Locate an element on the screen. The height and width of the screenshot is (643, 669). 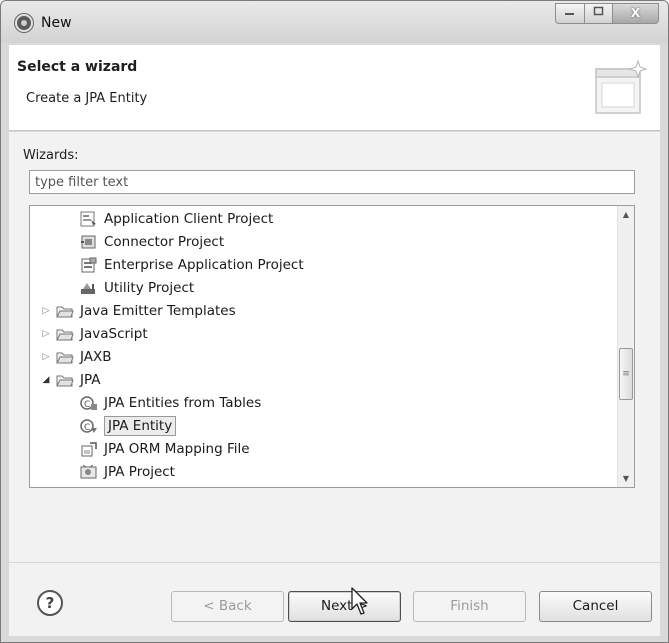
wizards-label: Wizards: is located at coordinates (51, 155).